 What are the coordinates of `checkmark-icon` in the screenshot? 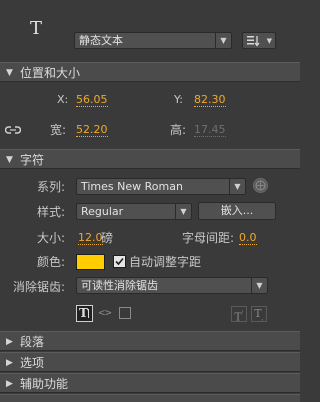 It's located at (119, 261).